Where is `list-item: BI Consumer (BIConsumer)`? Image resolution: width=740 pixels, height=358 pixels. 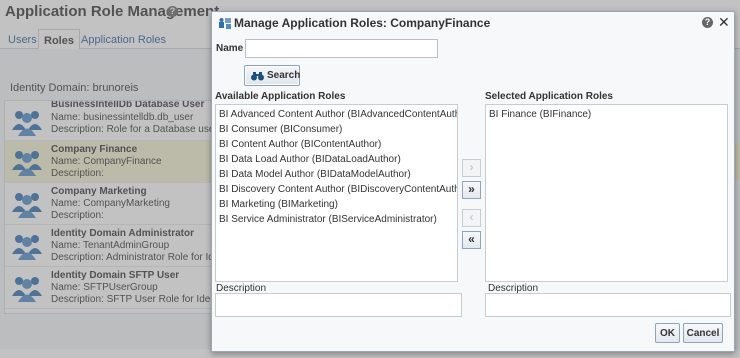
list-item: BI Consumer (BIConsumer) is located at coordinates (336, 129).